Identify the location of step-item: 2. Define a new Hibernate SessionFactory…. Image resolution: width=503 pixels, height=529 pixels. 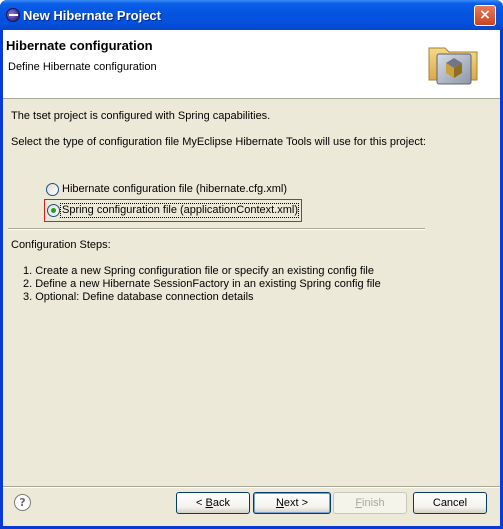
(202, 284).